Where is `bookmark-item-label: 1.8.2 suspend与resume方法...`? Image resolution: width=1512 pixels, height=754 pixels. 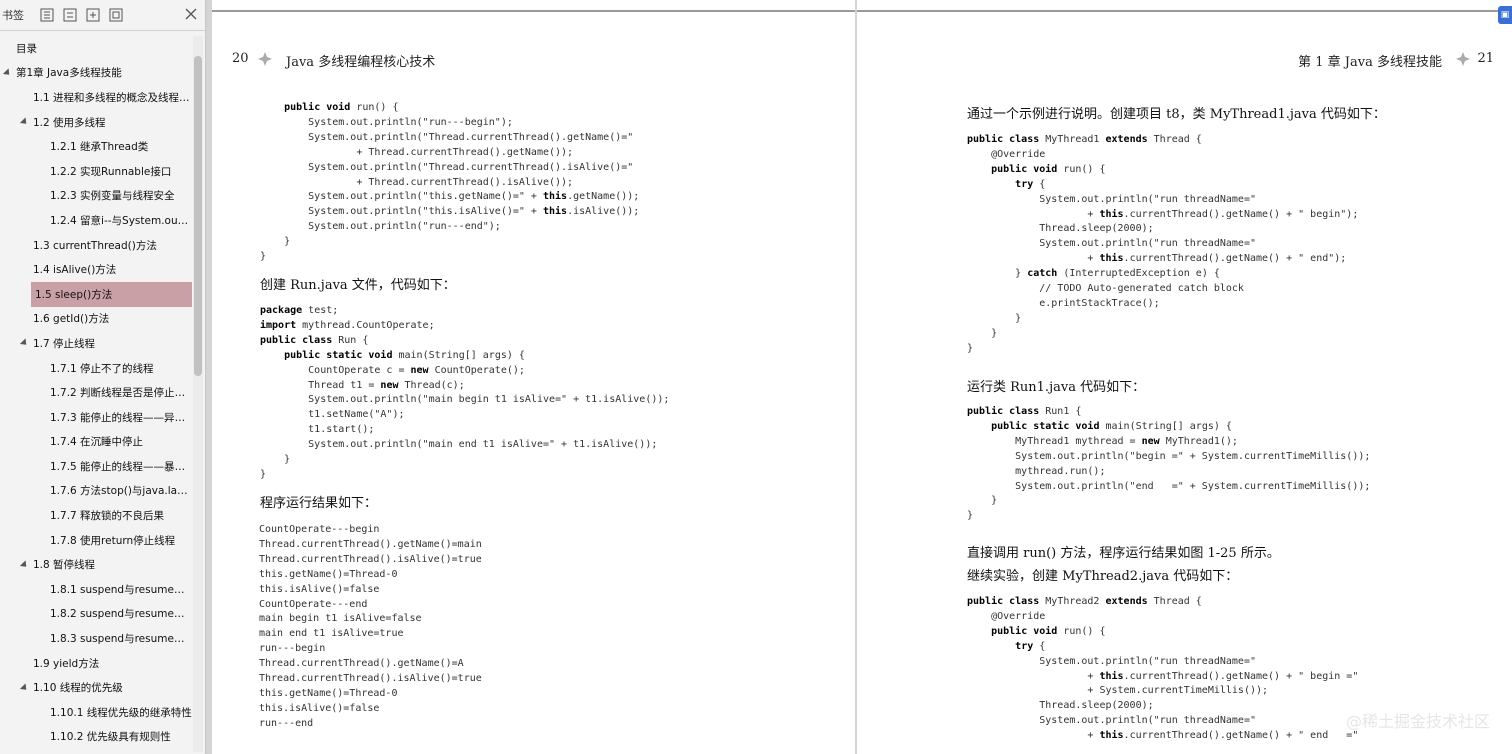 bookmark-item-label: 1.8.2 suspend与resume方法... is located at coordinates (121, 614).